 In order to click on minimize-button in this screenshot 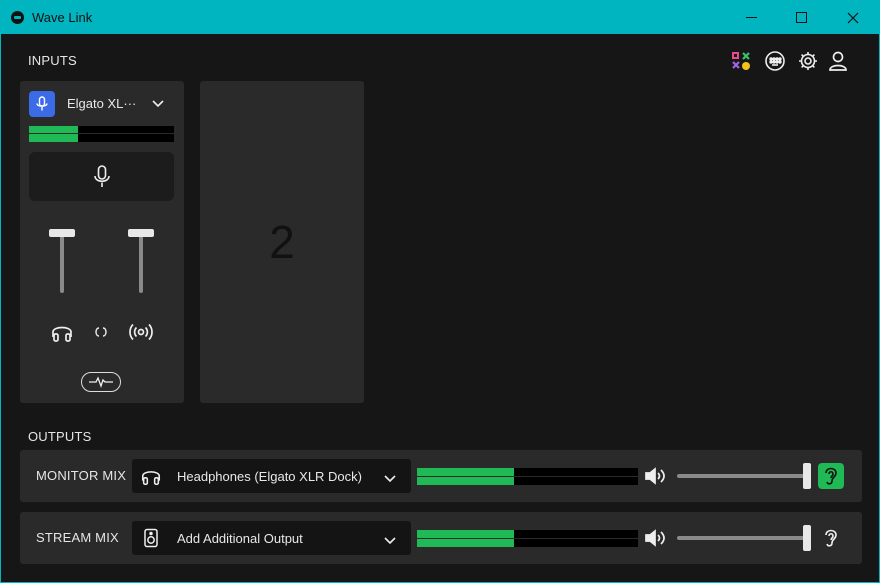, I will do `click(751, 17)`.